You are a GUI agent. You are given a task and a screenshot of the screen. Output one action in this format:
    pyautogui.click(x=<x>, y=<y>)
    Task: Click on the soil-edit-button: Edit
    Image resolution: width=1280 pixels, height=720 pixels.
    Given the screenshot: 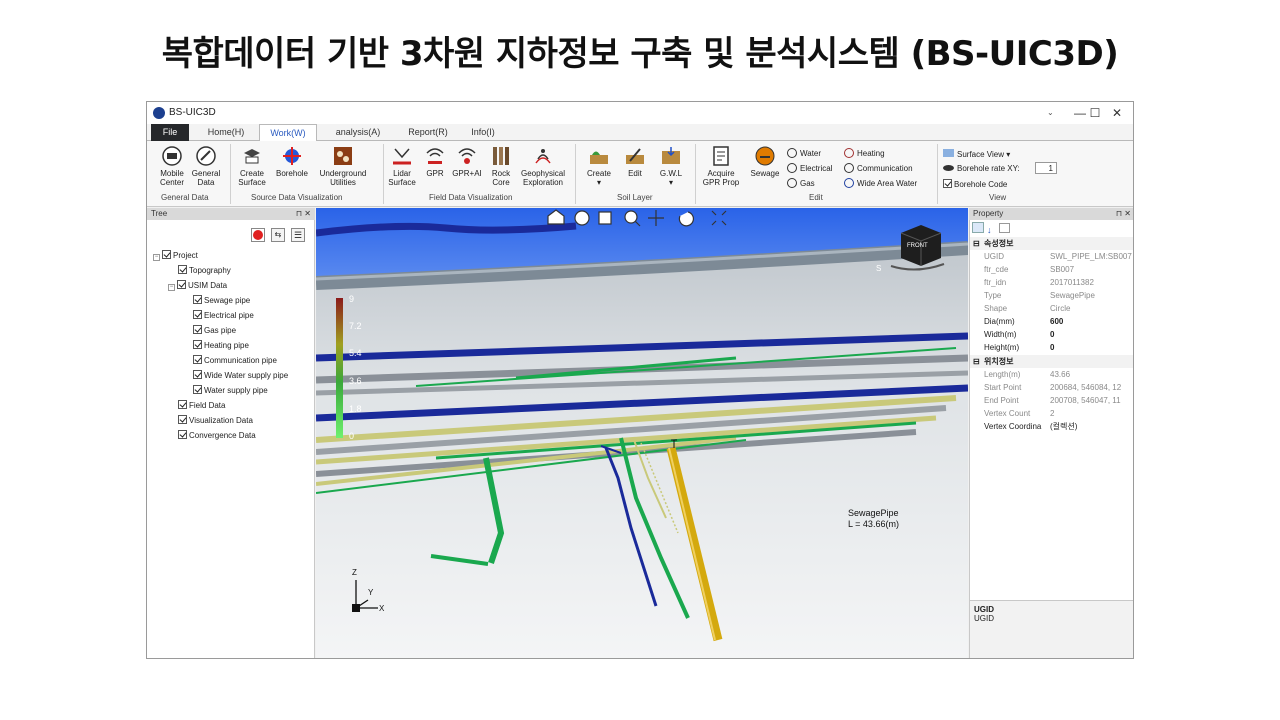 What is the action you would take?
    pyautogui.click(x=635, y=161)
    